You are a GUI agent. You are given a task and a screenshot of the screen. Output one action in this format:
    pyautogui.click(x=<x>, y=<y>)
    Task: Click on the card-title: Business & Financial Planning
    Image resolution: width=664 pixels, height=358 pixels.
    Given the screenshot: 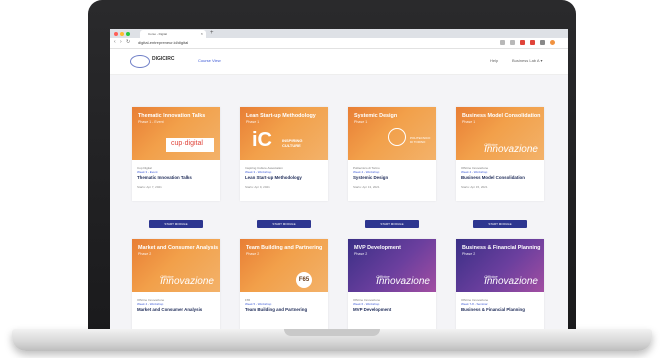 What is the action you would take?
    pyautogui.click(x=500, y=310)
    